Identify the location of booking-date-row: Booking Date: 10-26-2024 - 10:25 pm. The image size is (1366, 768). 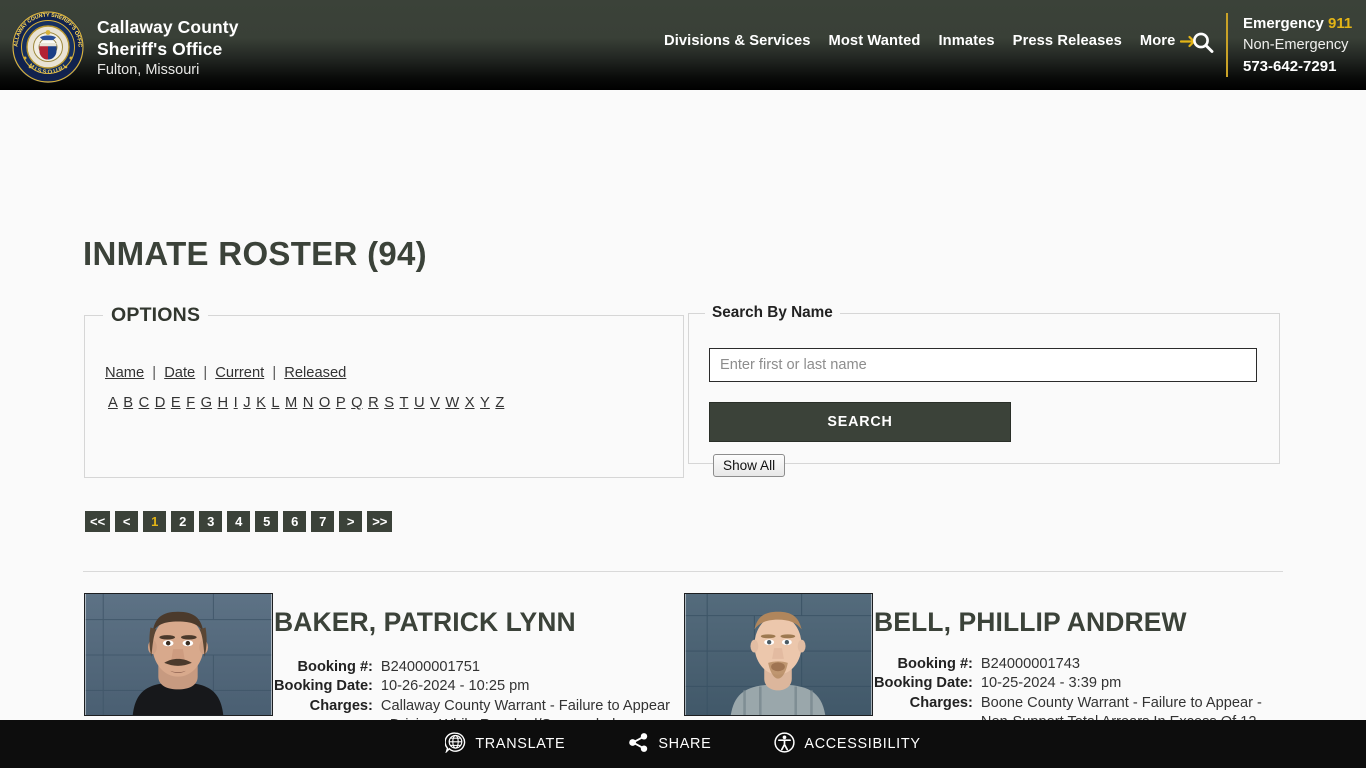
(472, 686).